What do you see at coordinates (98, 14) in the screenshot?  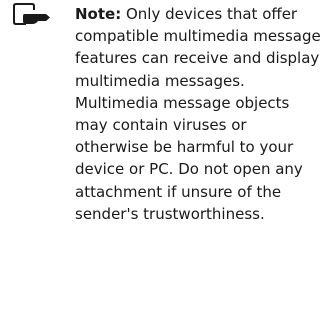 I see `note-label: Note:` at bounding box center [98, 14].